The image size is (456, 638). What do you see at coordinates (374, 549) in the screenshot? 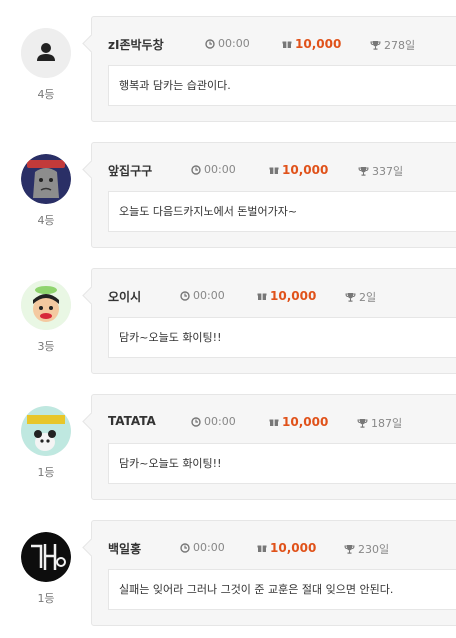
I see `days-value: 230일` at bounding box center [374, 549].